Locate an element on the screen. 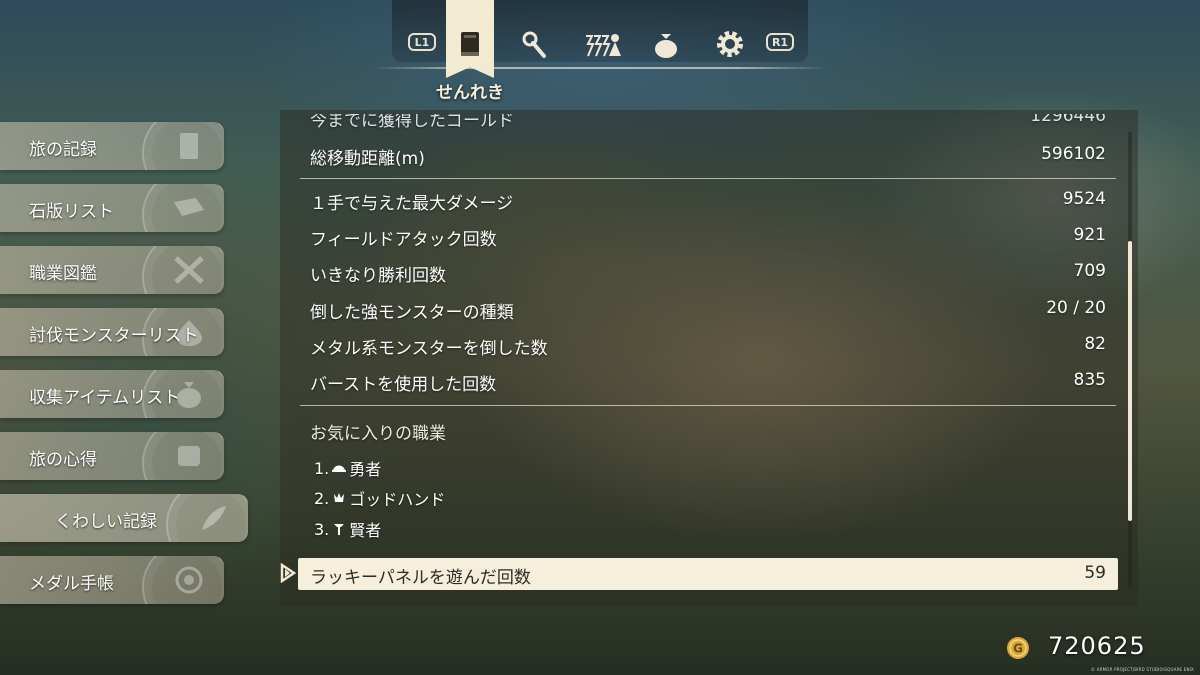  record-row: １手で与えた最大ダメージ 9524 is located at coordinates (708, 201).